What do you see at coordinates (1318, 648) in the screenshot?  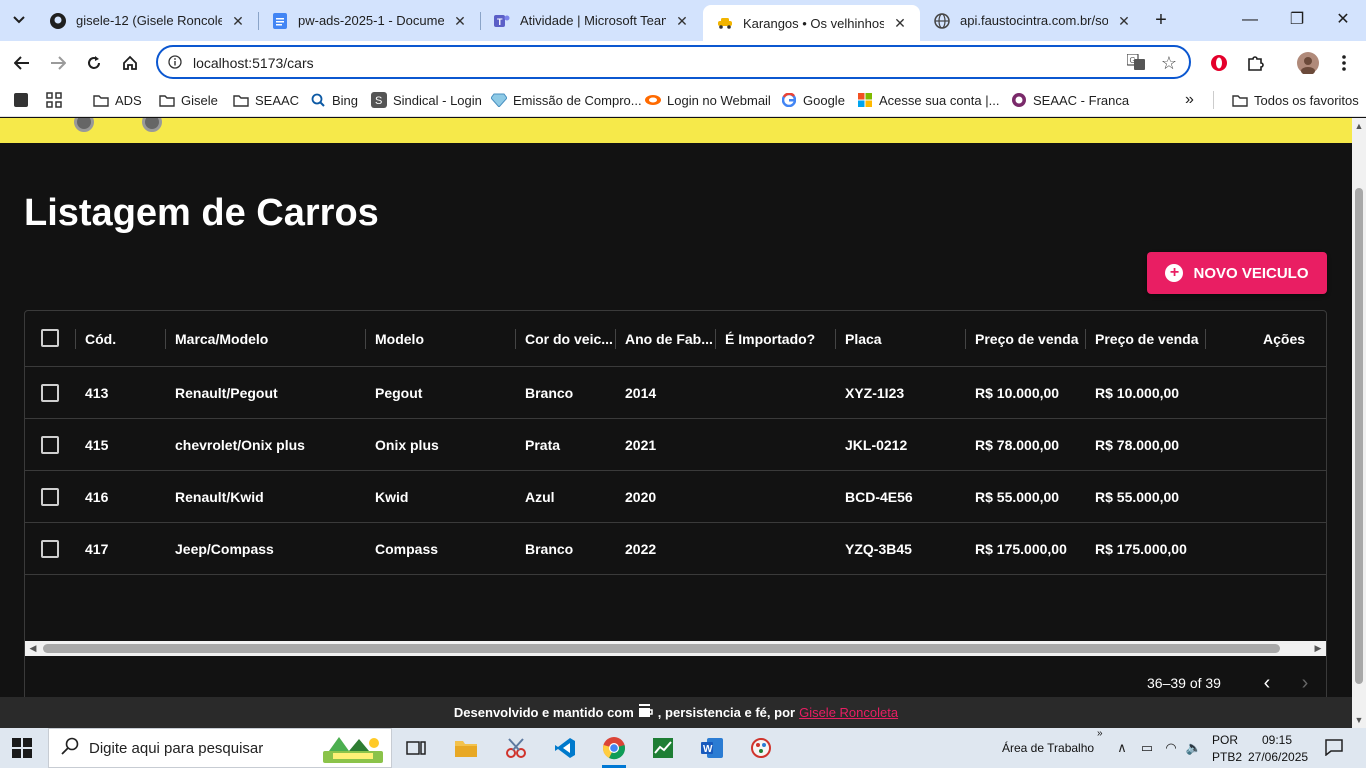 I see `scroll-right-arrow-icon: ▶` at bounding box center [1318, 648].